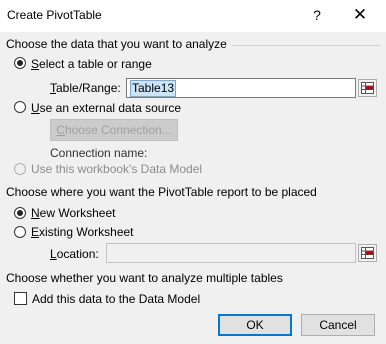  What do you see at coordinates (20, 63) in the screenshot?
I see `select-table-radio` at bounding box center [20, 63].